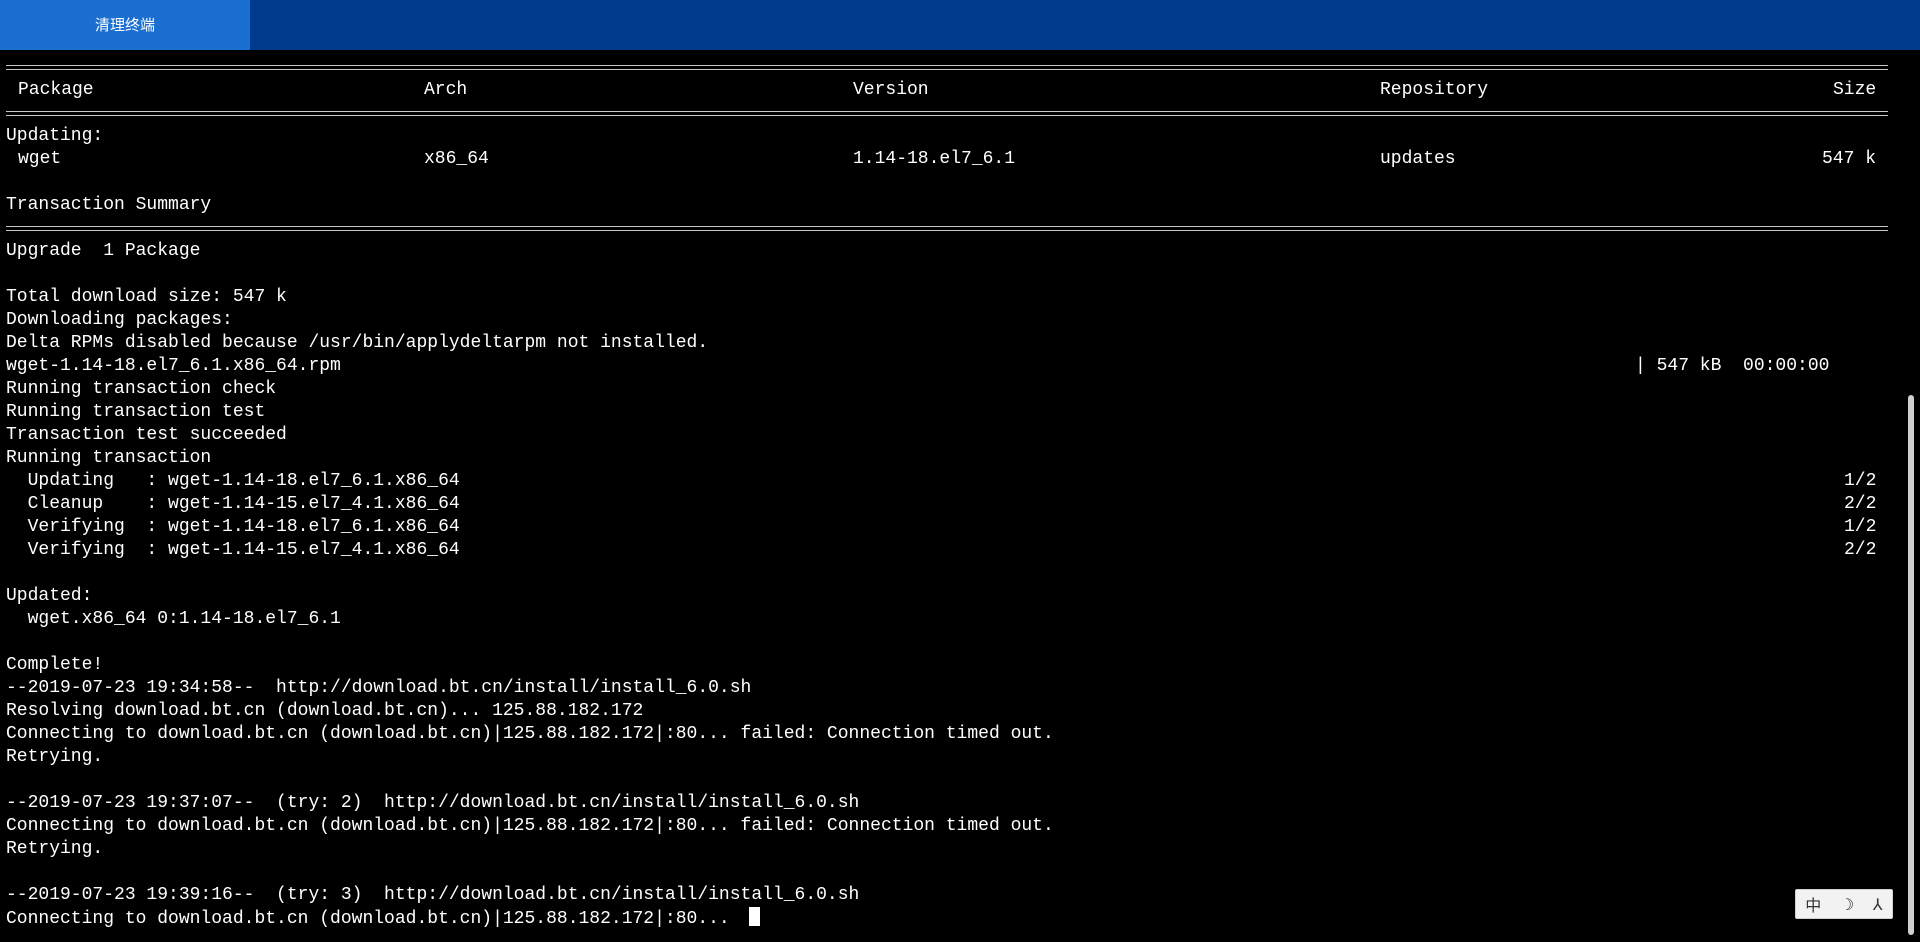  What do you see at coordinates (456, 159) in the screenshot?
I see `row-arch: x86_64` at bounding box center [456, 159].